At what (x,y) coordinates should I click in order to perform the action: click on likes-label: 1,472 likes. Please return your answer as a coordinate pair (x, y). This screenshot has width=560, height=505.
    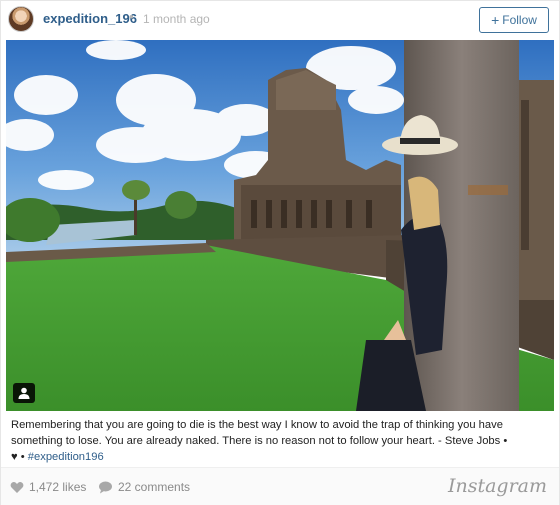
    Looking at the image, I should click on (58, 487).